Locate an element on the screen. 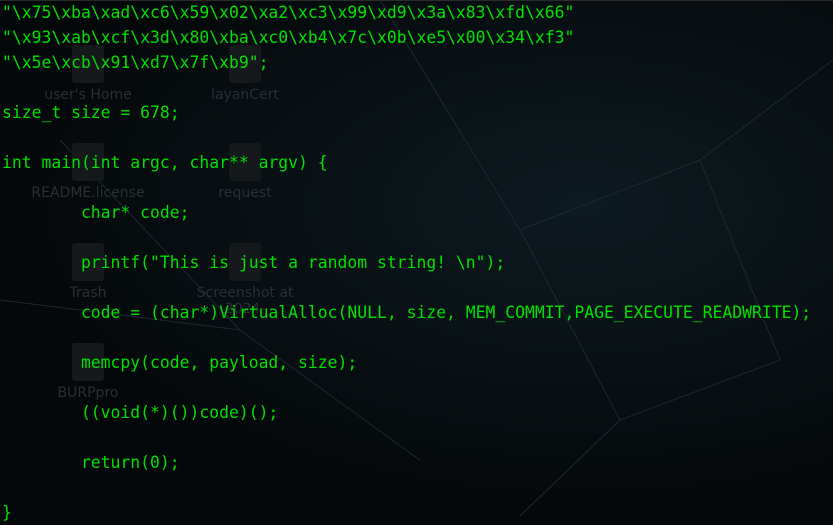  terminal-line: memcpy(code, payload, size); is located at coordinates (180, 362).